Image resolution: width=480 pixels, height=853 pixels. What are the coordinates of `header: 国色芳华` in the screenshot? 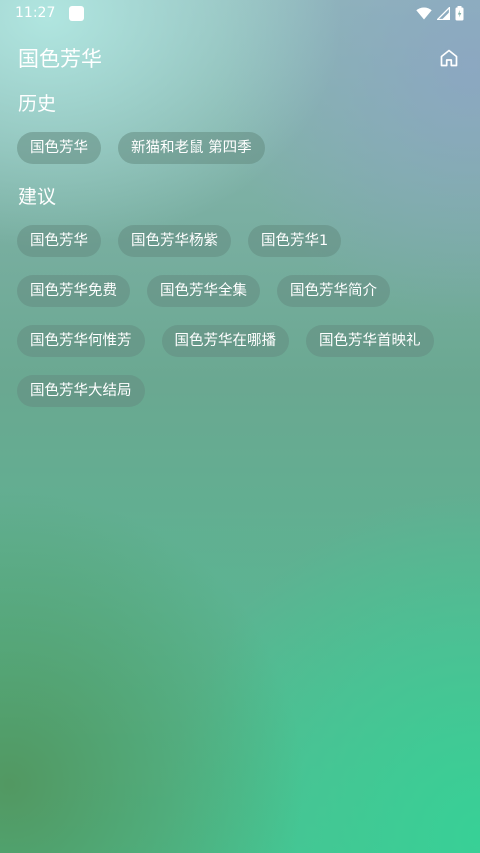 It's located at (240, 58).